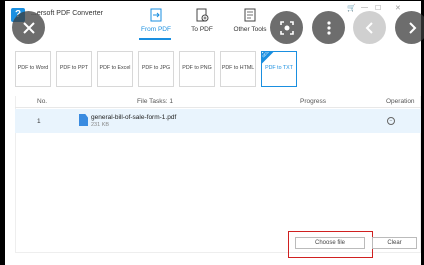  I want to click on pdf-to-word-button: PDF to Word, so click(33, 69).